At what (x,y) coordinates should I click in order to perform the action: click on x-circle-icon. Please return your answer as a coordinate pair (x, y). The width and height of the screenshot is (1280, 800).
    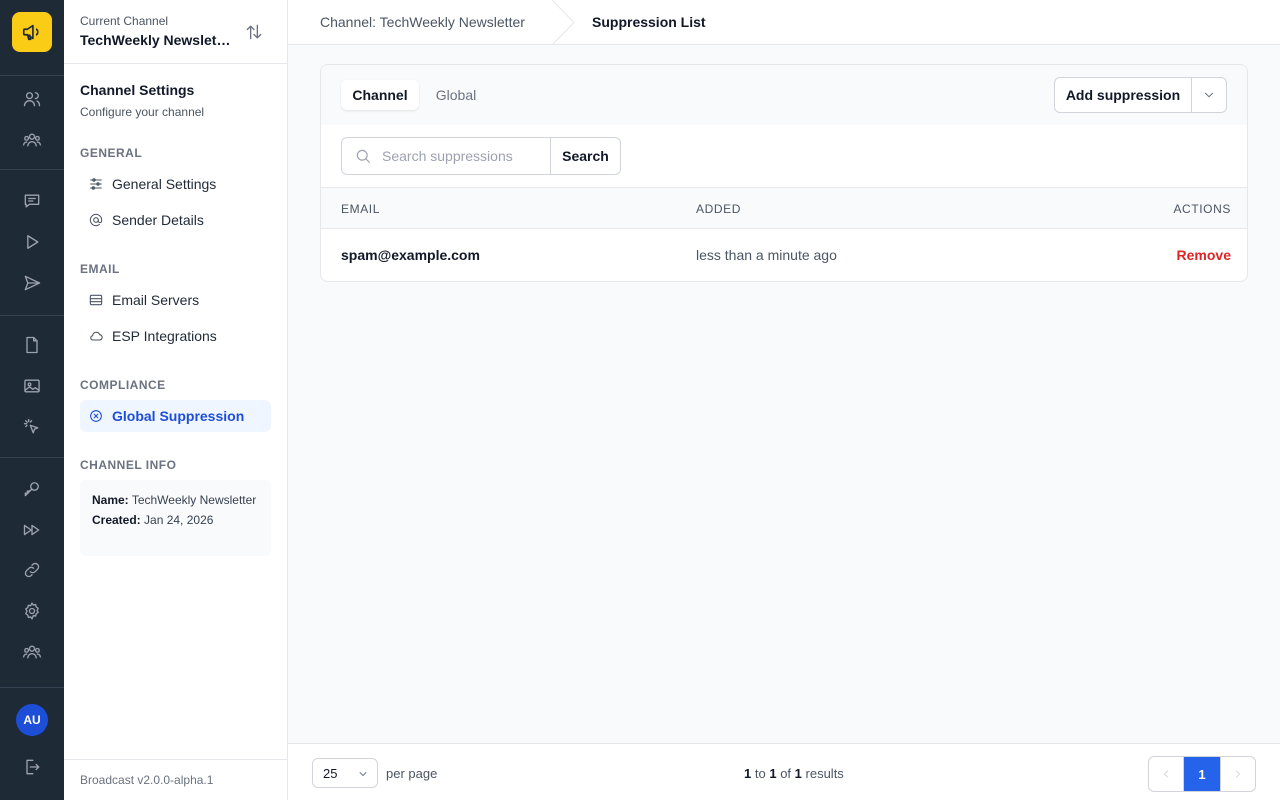
    Looking at the image, I should click on (96, 416).